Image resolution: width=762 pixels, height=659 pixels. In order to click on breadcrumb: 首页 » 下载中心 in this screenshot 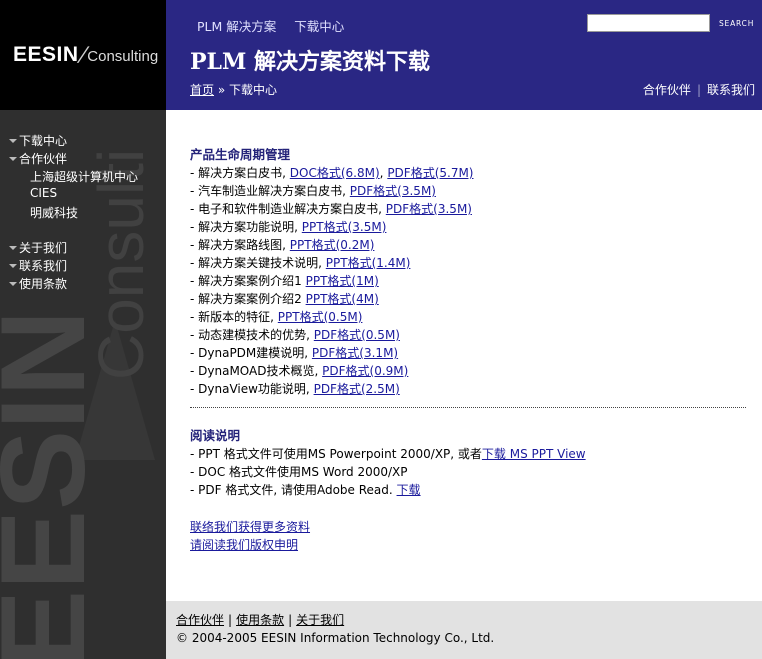, I will do `click(233, 89)`.